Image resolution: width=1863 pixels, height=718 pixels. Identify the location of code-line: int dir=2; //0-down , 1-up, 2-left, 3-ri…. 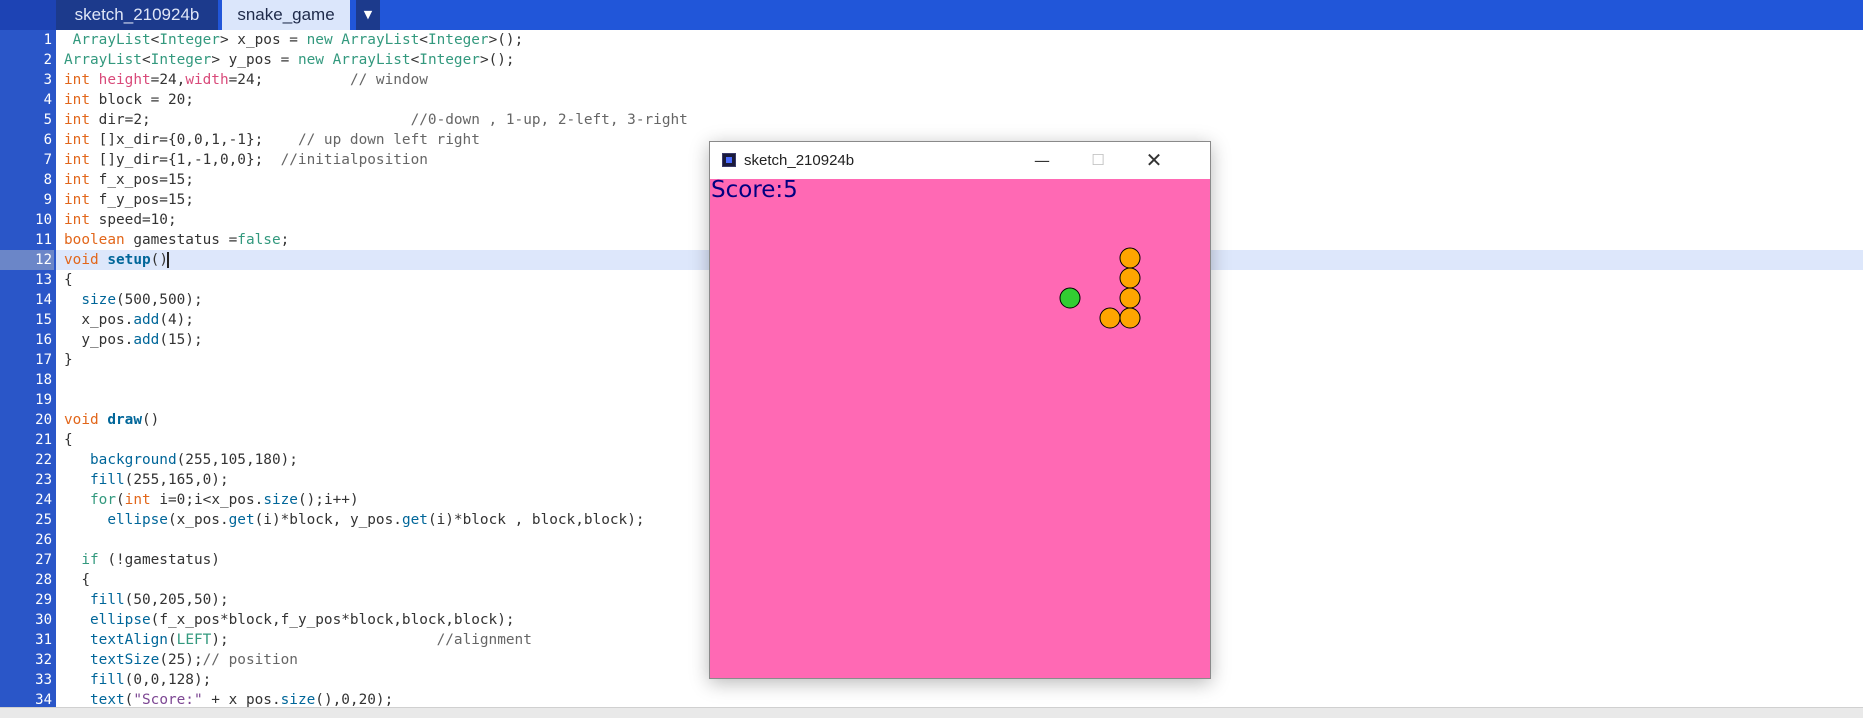
(376, 120).